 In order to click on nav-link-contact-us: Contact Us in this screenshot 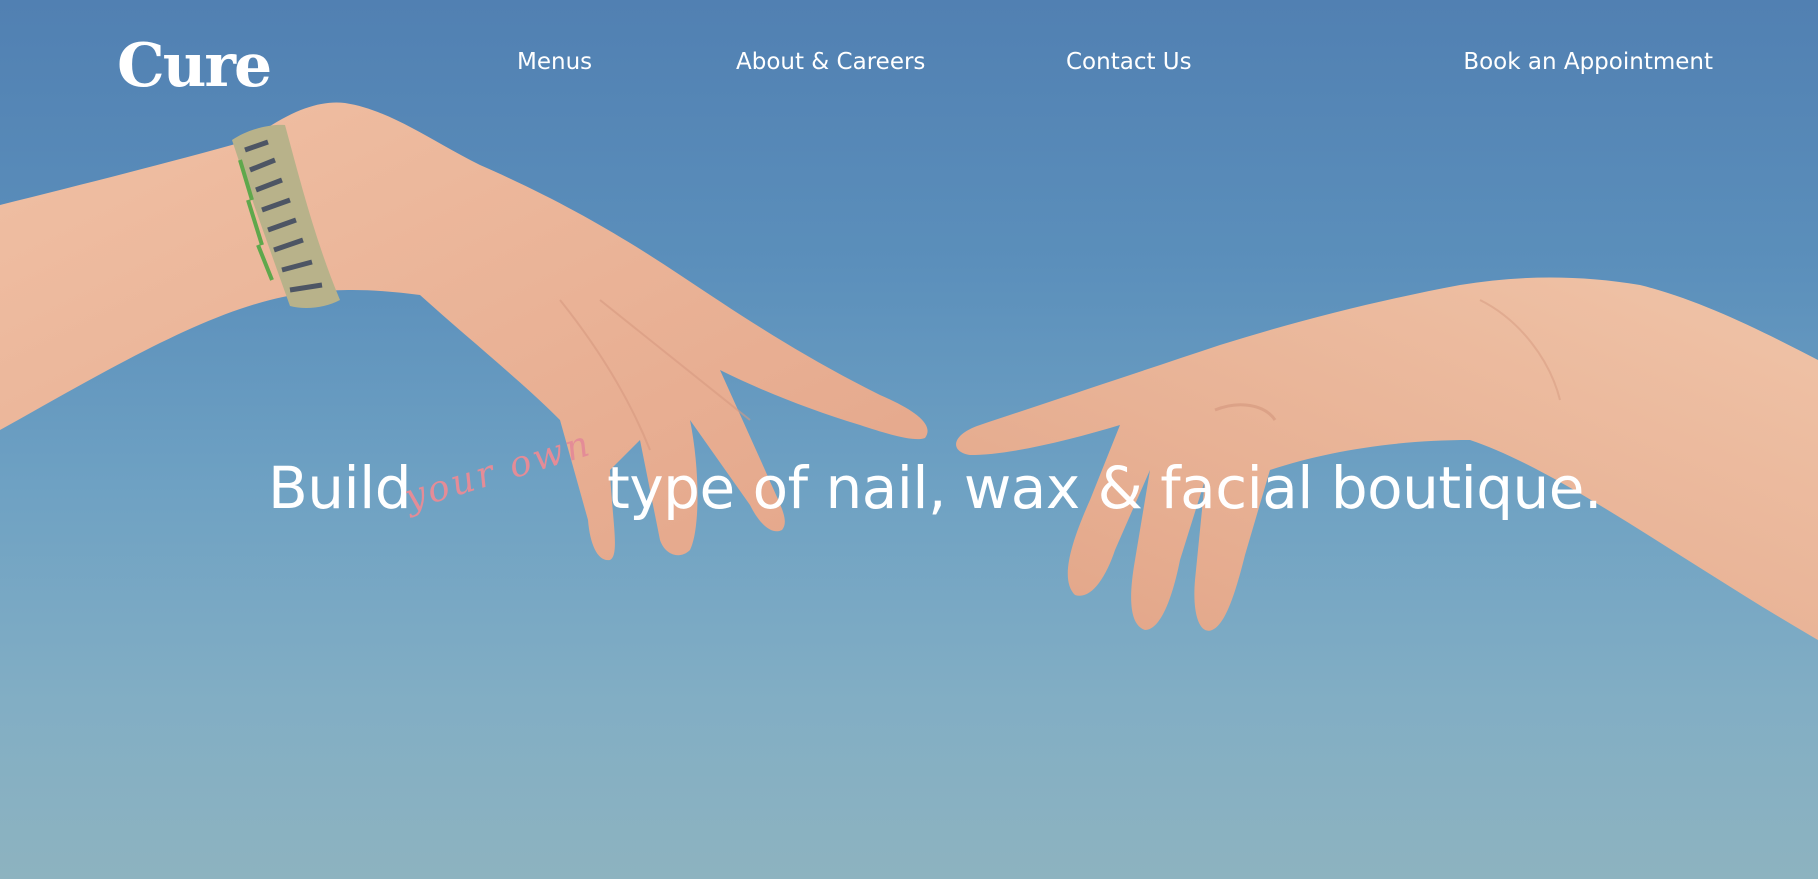, I will do `click(1129, 62)`.